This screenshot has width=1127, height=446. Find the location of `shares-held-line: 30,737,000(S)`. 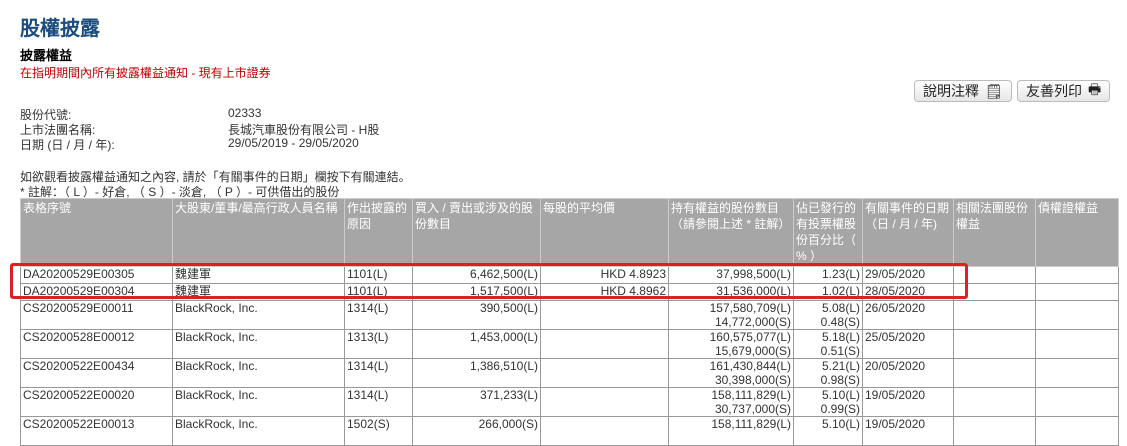

shares-held-line: 30,737,000(S) is located at coordinates (752, 409).